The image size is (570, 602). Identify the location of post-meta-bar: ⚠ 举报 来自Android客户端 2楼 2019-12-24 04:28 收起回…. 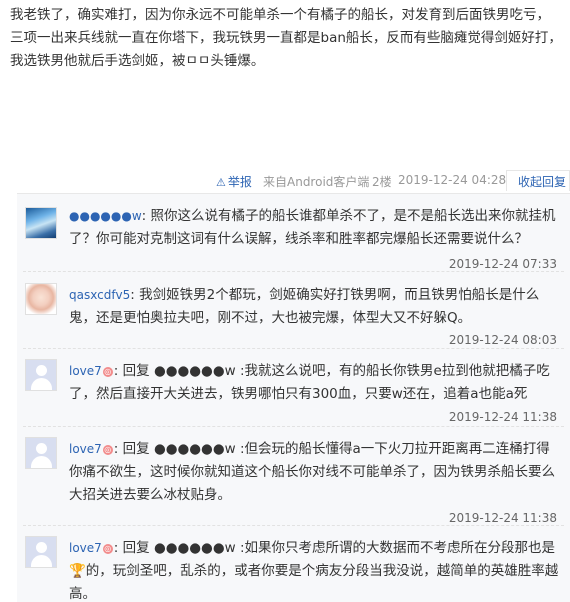
(285, 180).